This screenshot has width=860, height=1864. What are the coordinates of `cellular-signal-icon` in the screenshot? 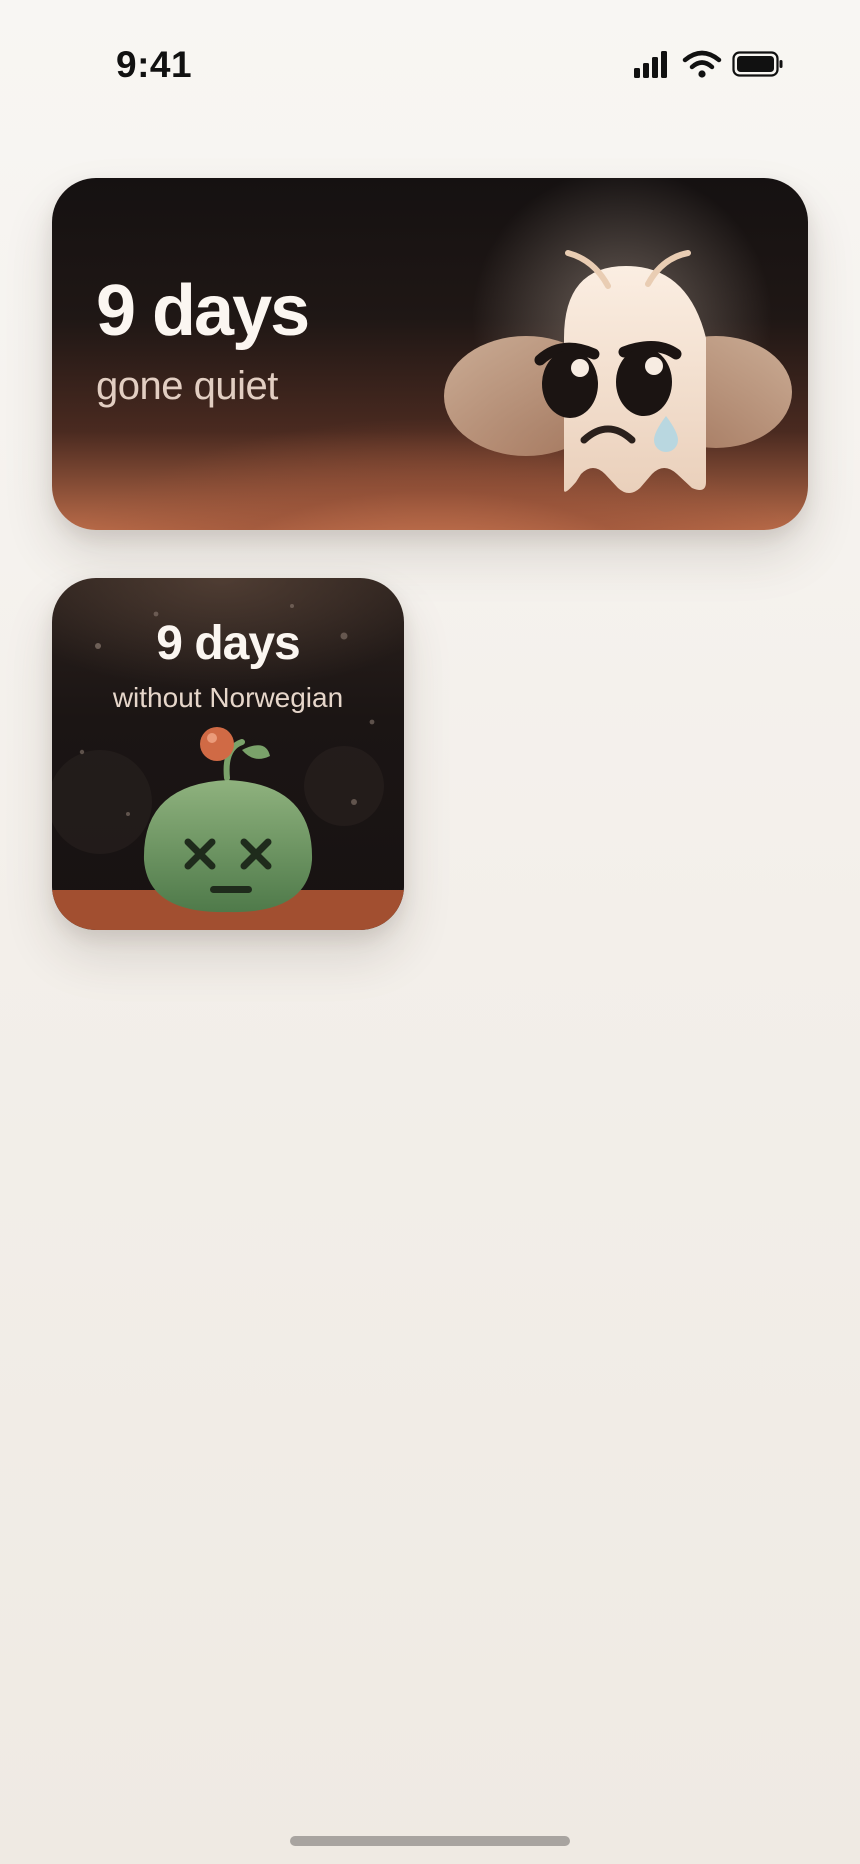 It's located at (650, 64).